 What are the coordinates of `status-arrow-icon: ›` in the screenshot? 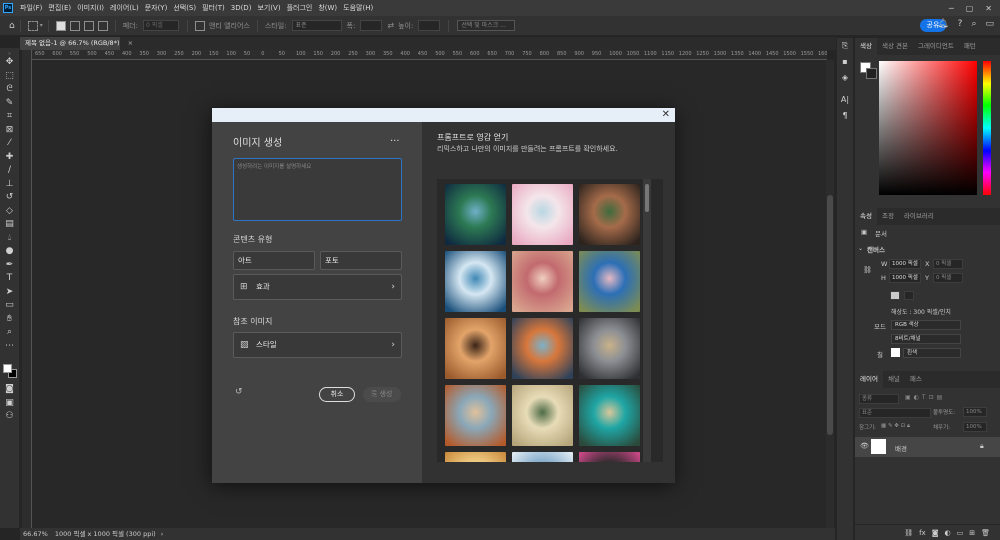 It's located at (162, 534).